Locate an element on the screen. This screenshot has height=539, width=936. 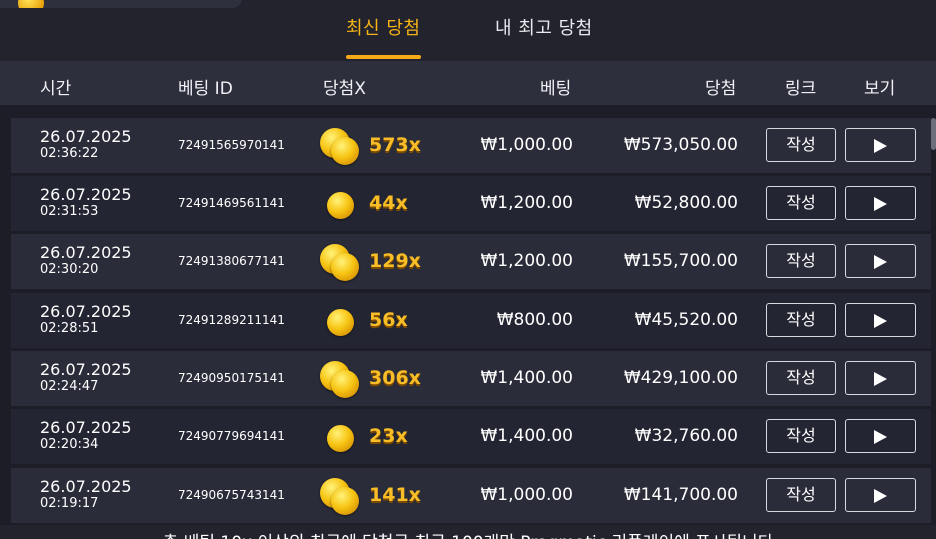
row-multiplier: 44x is located at coordinates (388, 203).